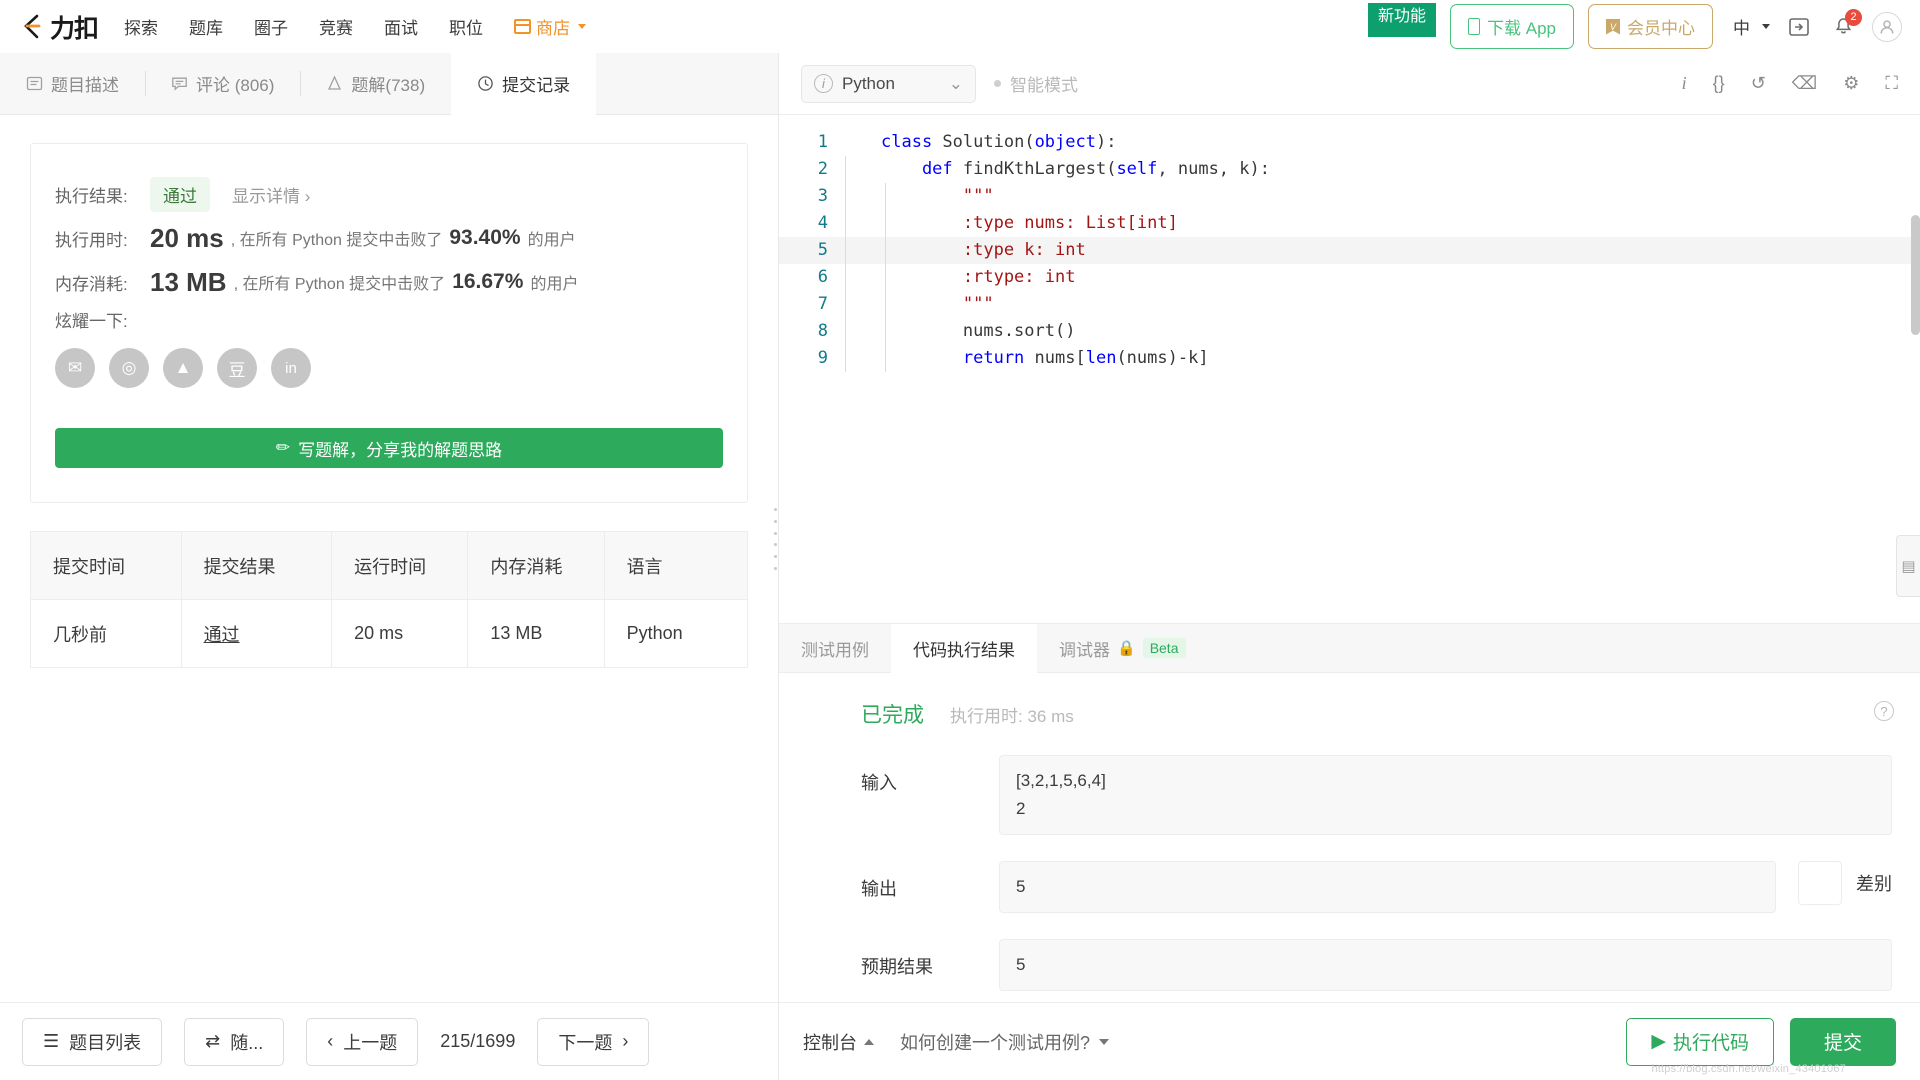 The height and width of the screenshot is (1080, 1920). Describe the element at coordinates (879, 783) in the screenshot. I see `input-label: 输入` at that location.